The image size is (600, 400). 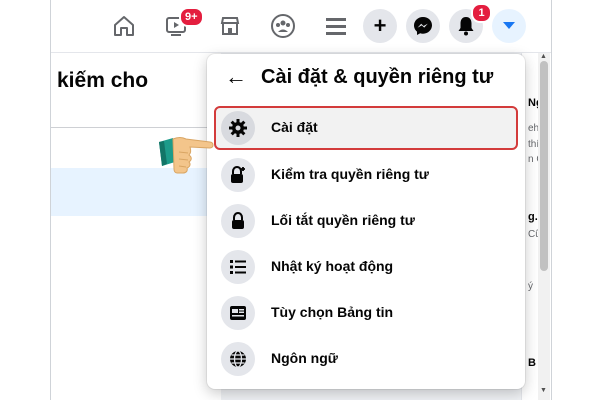 I want to click on messenger-button, so click(x=423, y=26).